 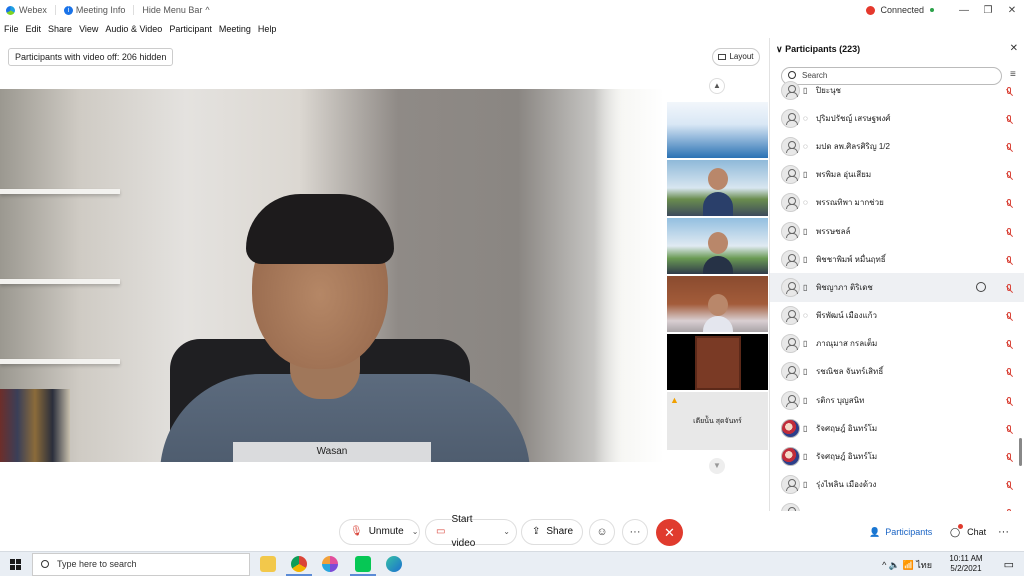 What do you see at coordinates (134, 10) in the screenshot?
I see `divider` at bounding box center [134, 10].